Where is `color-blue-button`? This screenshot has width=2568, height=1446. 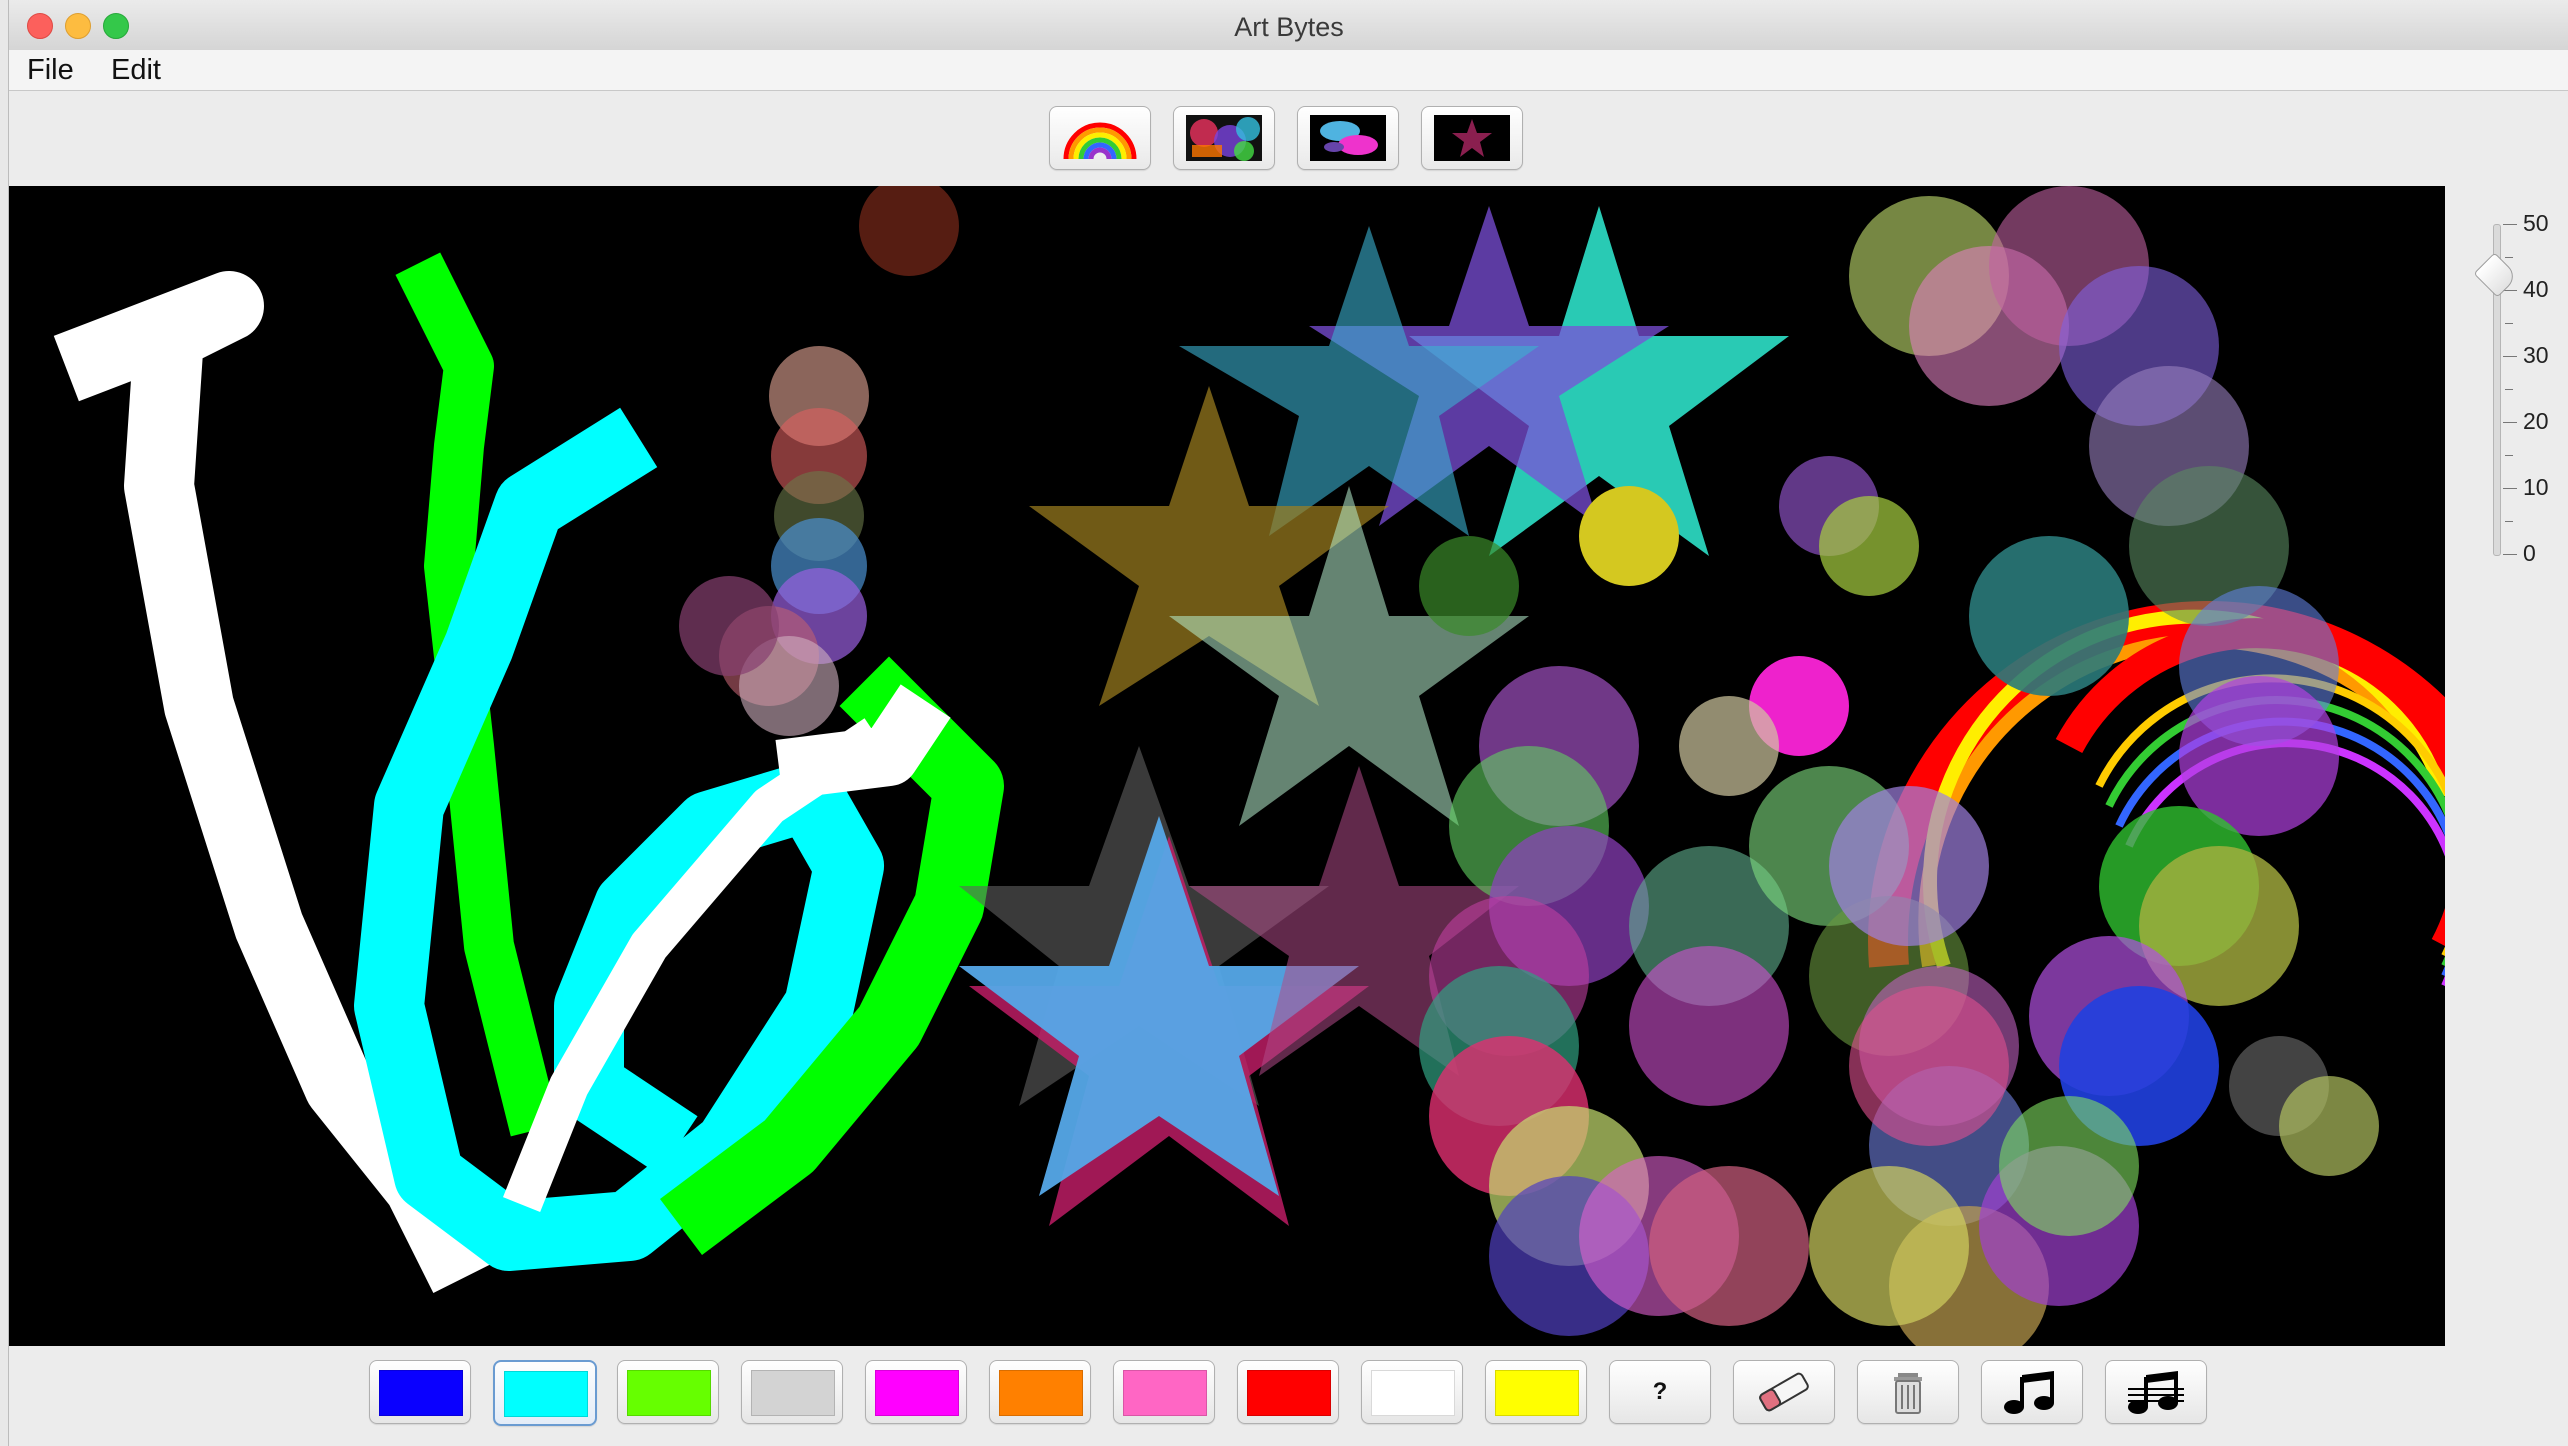 color-blue-button is located at coordinates (420, 1392).